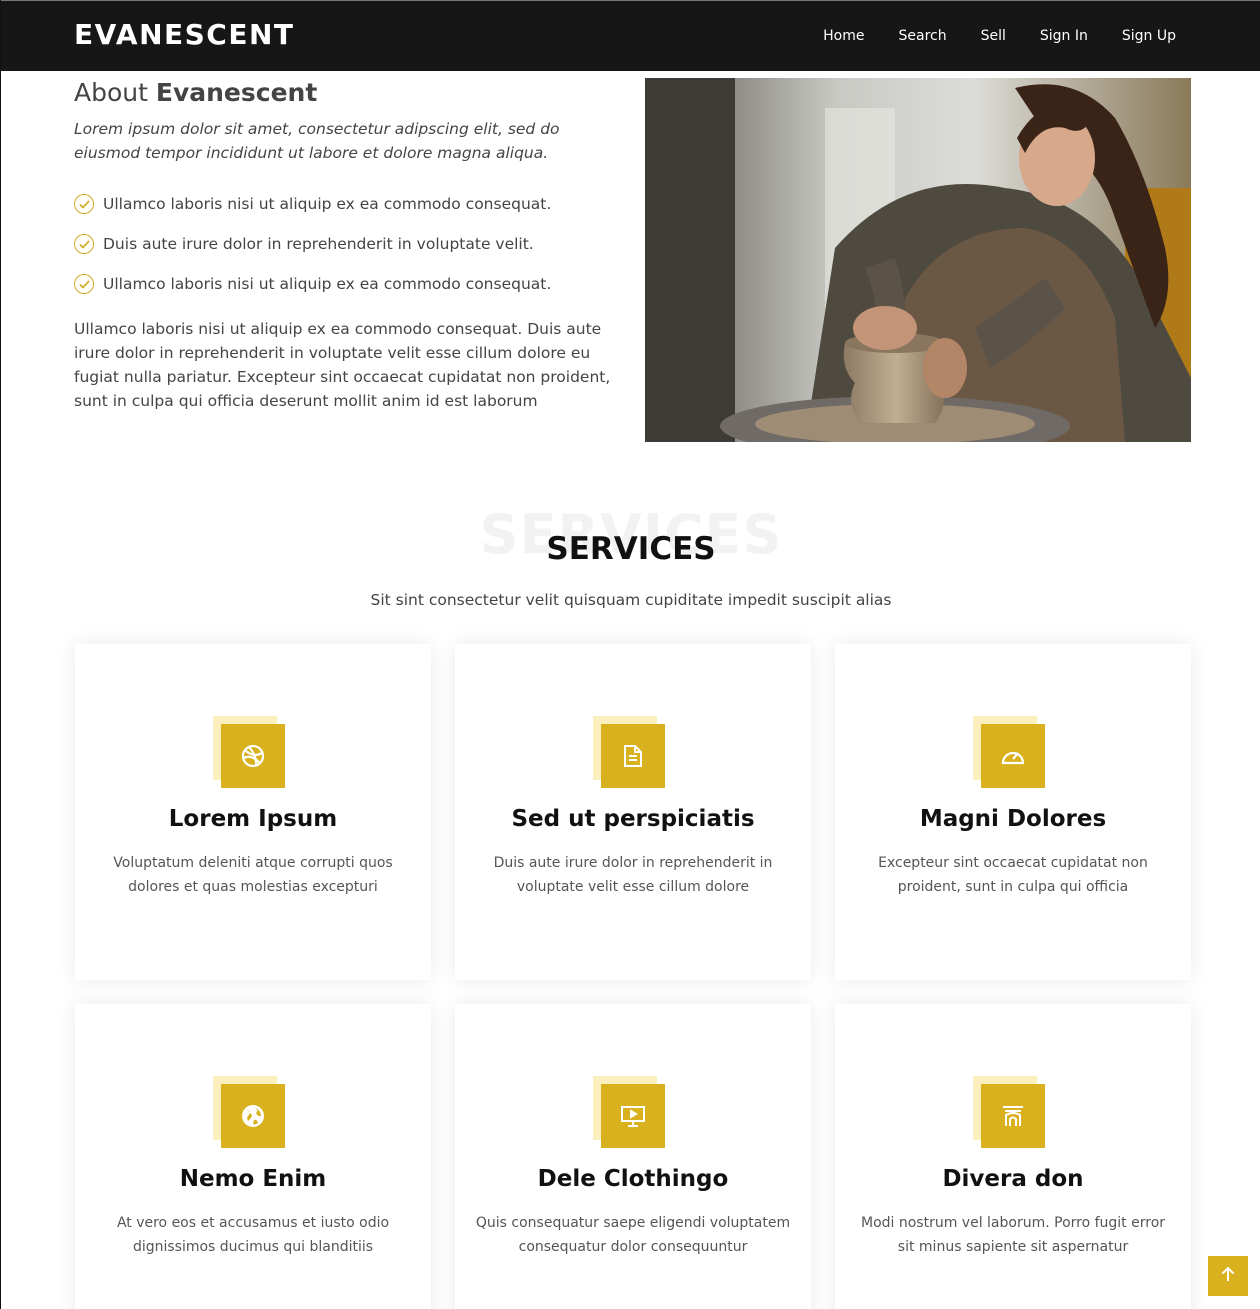  I want to click on nav-home: Home, so click(843, 36).